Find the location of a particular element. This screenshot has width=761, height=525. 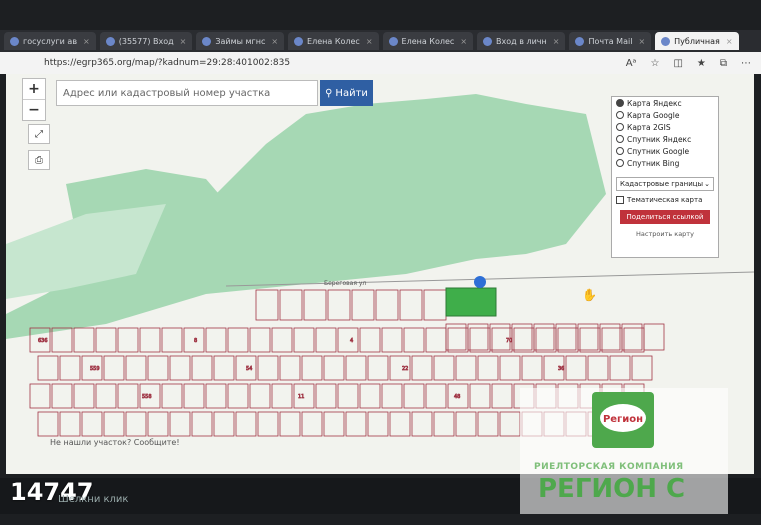

search-button: ⚲ Найти is located at coordinates (346, 93).